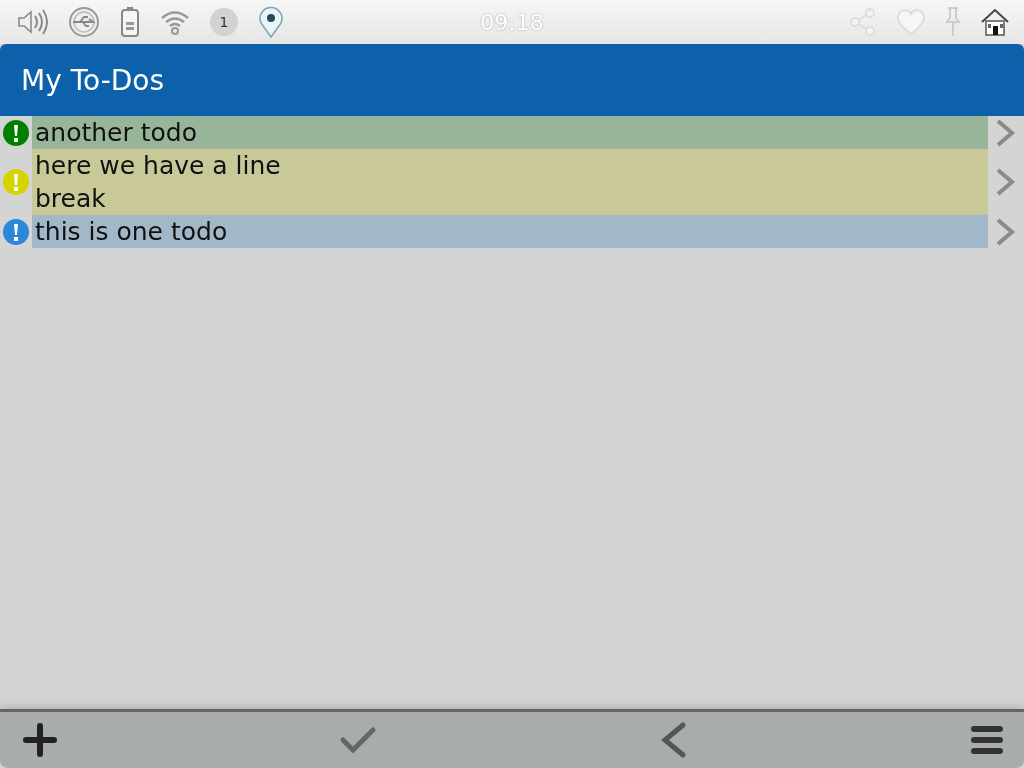  What do you see at coordinates (358, 740) in the screenshot?
I see `checkmark-icon` at bounding box center [358, 740].